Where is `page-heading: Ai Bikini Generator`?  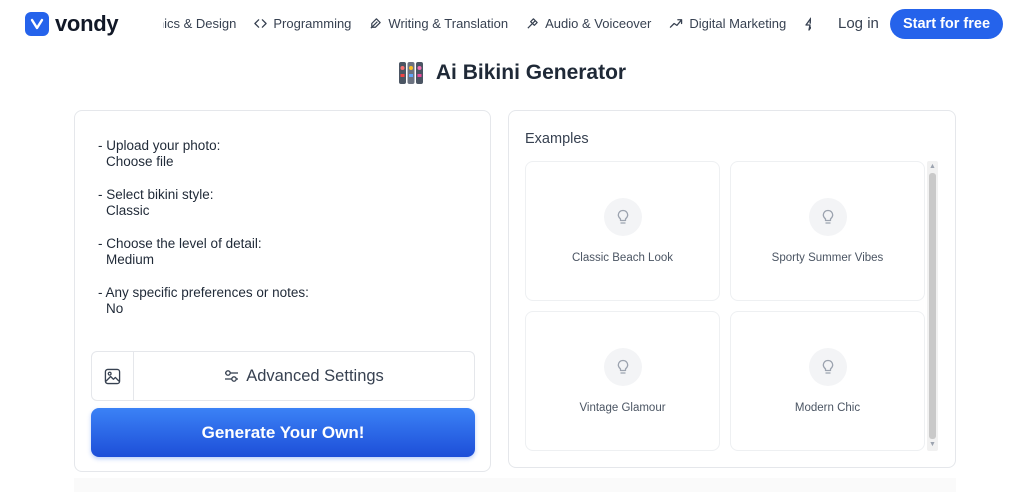 page-heading: Ai Bikini Generator is located at coordinates (512, 73).